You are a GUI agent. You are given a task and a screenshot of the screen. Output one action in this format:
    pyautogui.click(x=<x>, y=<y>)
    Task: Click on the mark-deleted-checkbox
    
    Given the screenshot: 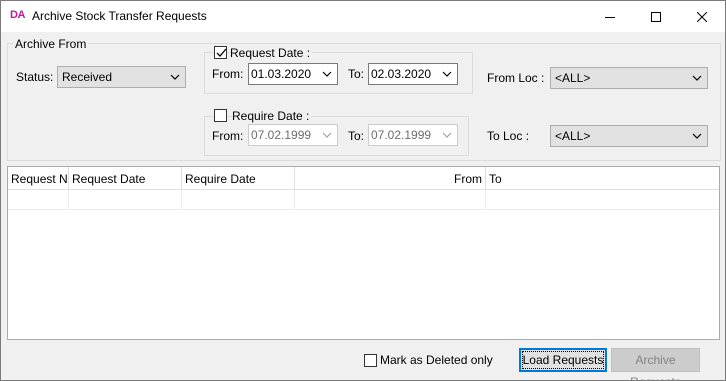 What is the action you would take?
    pyautogui.click(x=370, y=360)
    